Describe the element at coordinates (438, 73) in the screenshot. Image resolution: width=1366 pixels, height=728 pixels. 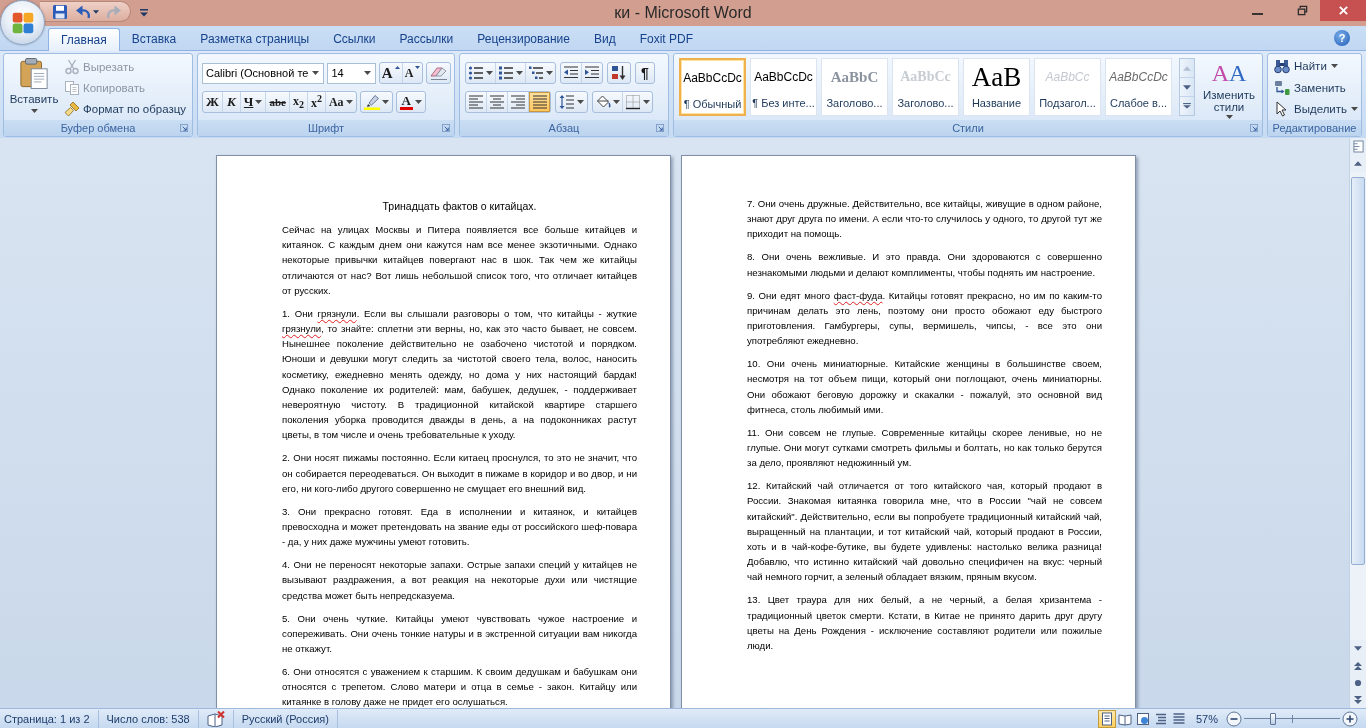
I see `clear-formatting-button` at that location.